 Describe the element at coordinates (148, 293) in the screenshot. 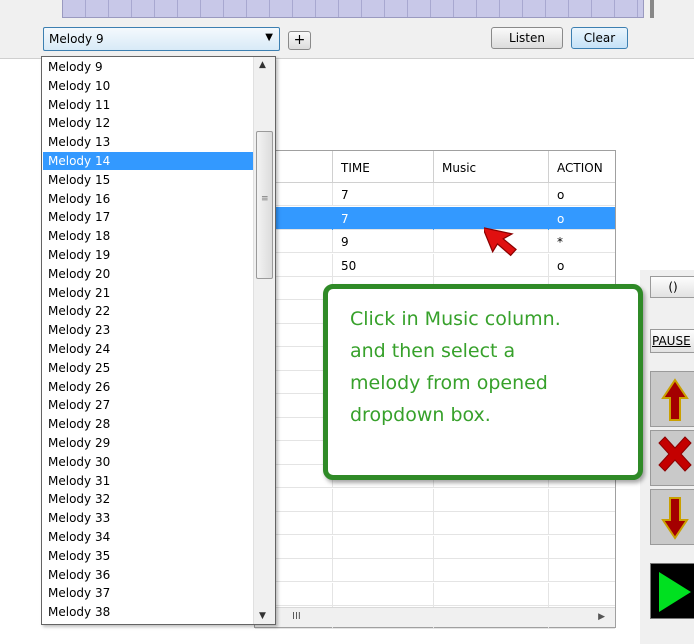

I see `dropdown-option: Melody 21` at that location.